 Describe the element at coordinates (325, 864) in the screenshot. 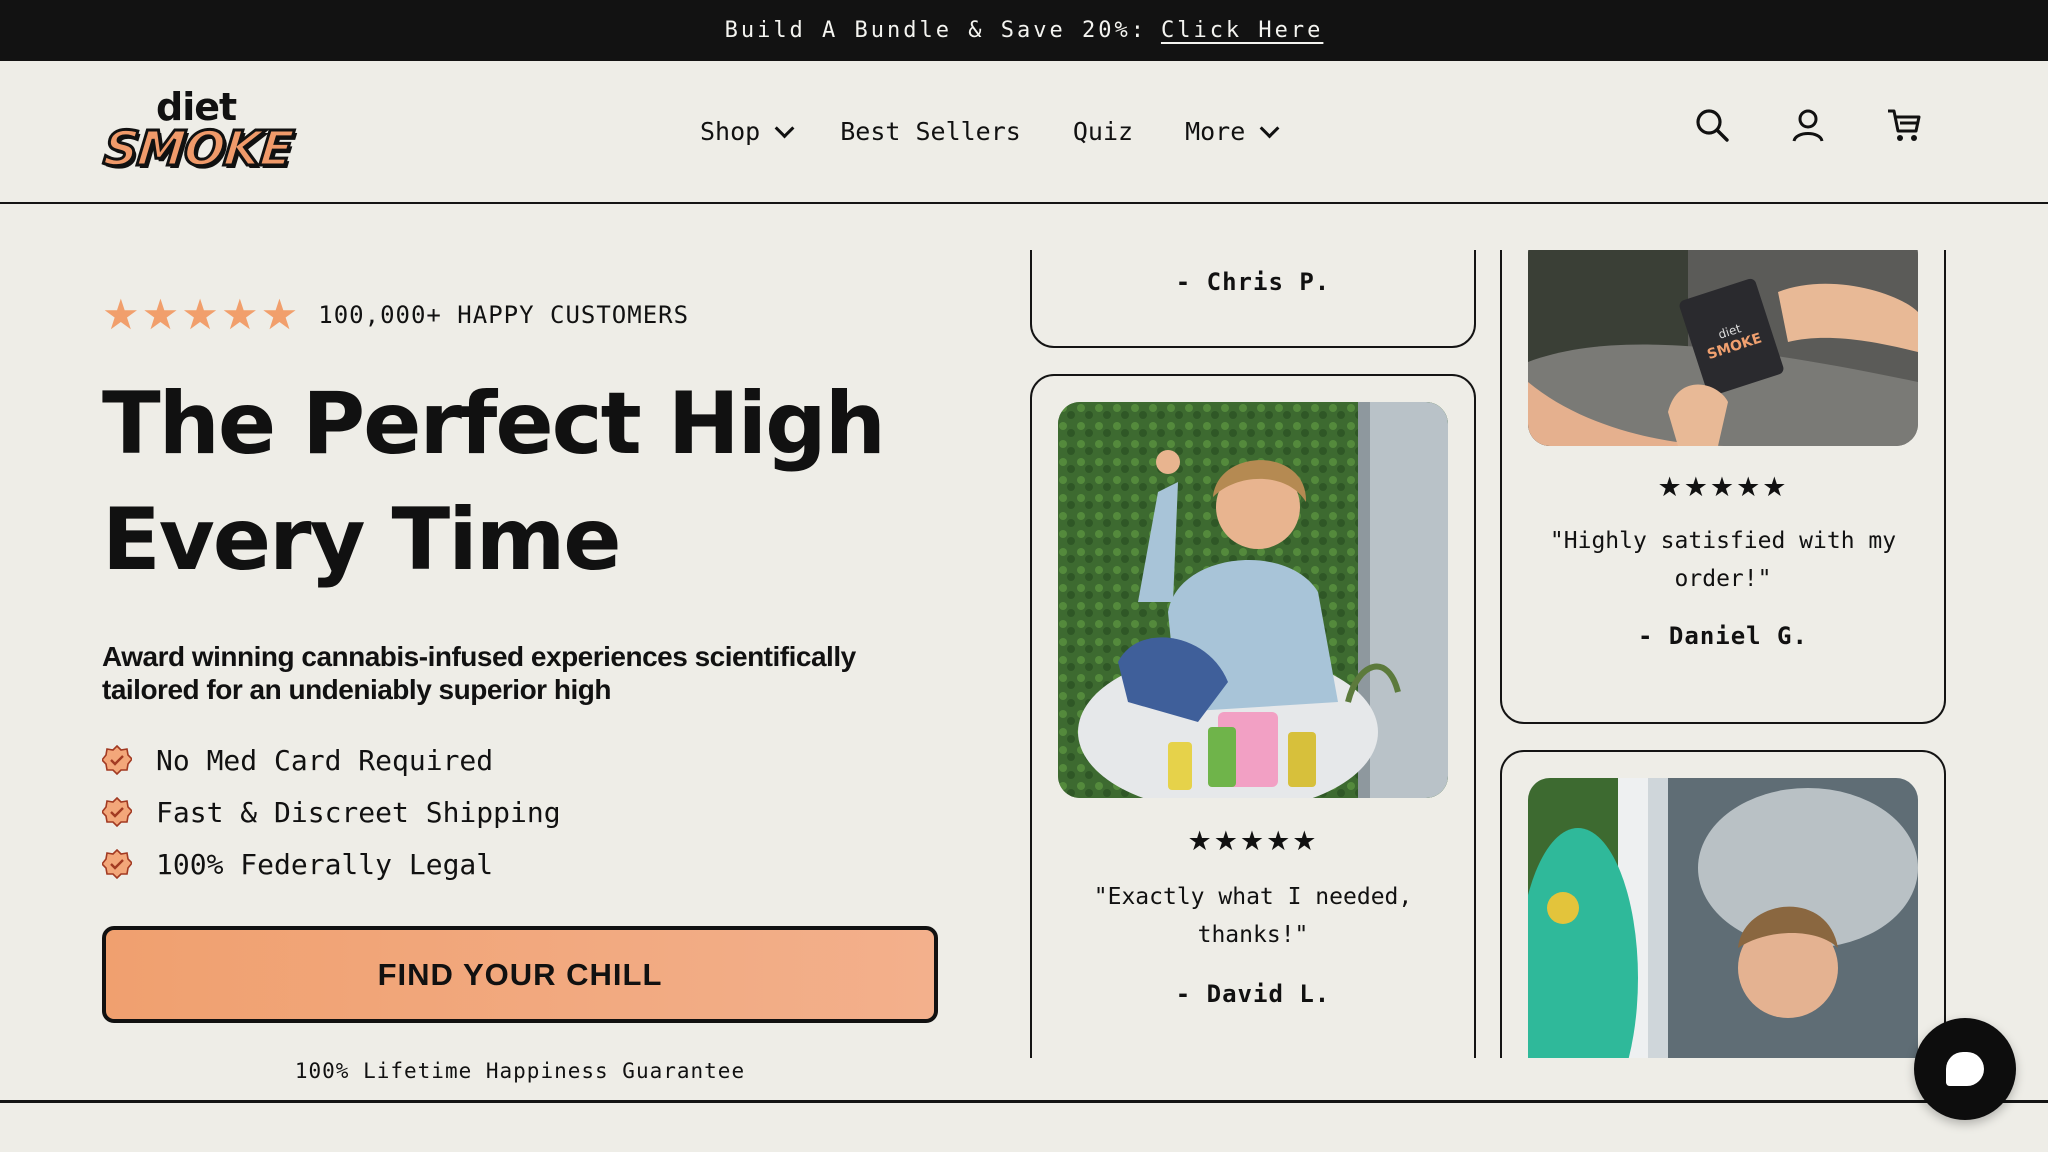

I see `benefit-text: 100% Federally Legal` at that location.